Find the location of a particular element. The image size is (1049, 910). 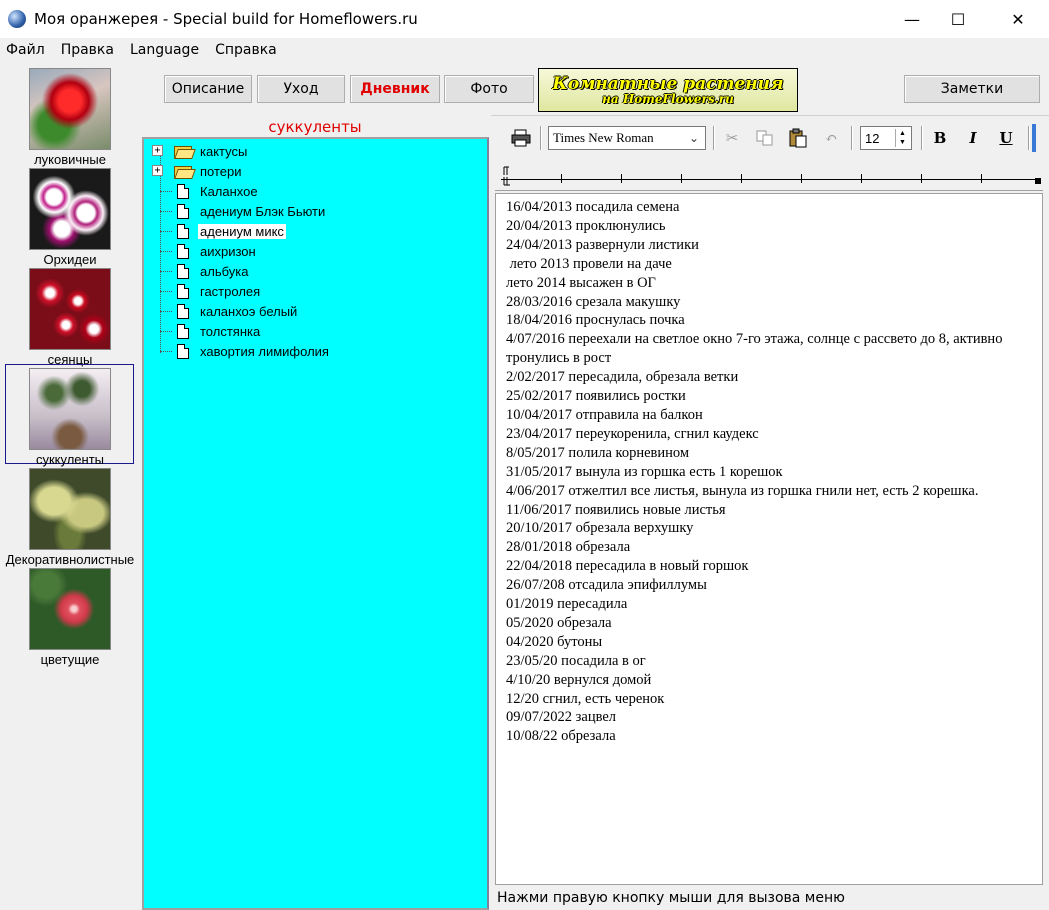

category-bulbous: луковичные is located at coordinates (70, 115).